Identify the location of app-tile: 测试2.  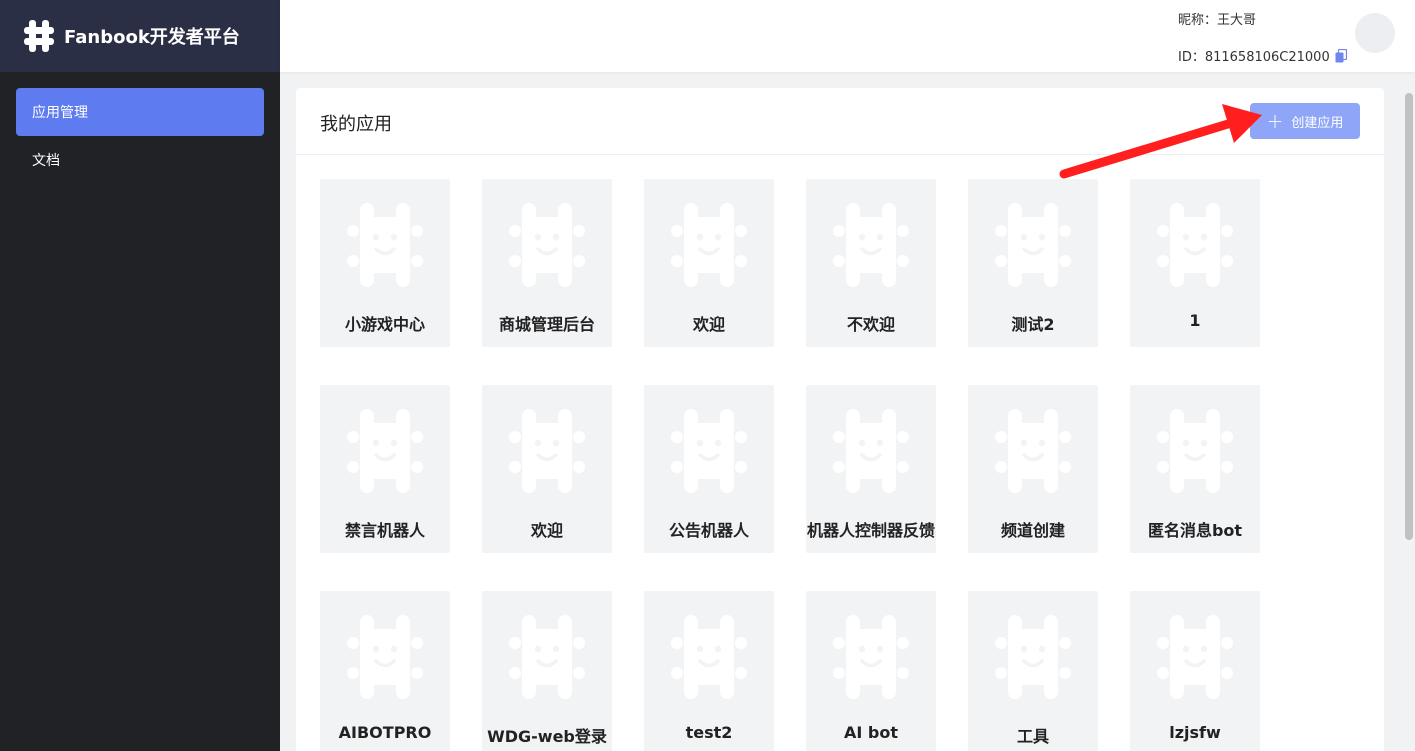
(1033, 263).